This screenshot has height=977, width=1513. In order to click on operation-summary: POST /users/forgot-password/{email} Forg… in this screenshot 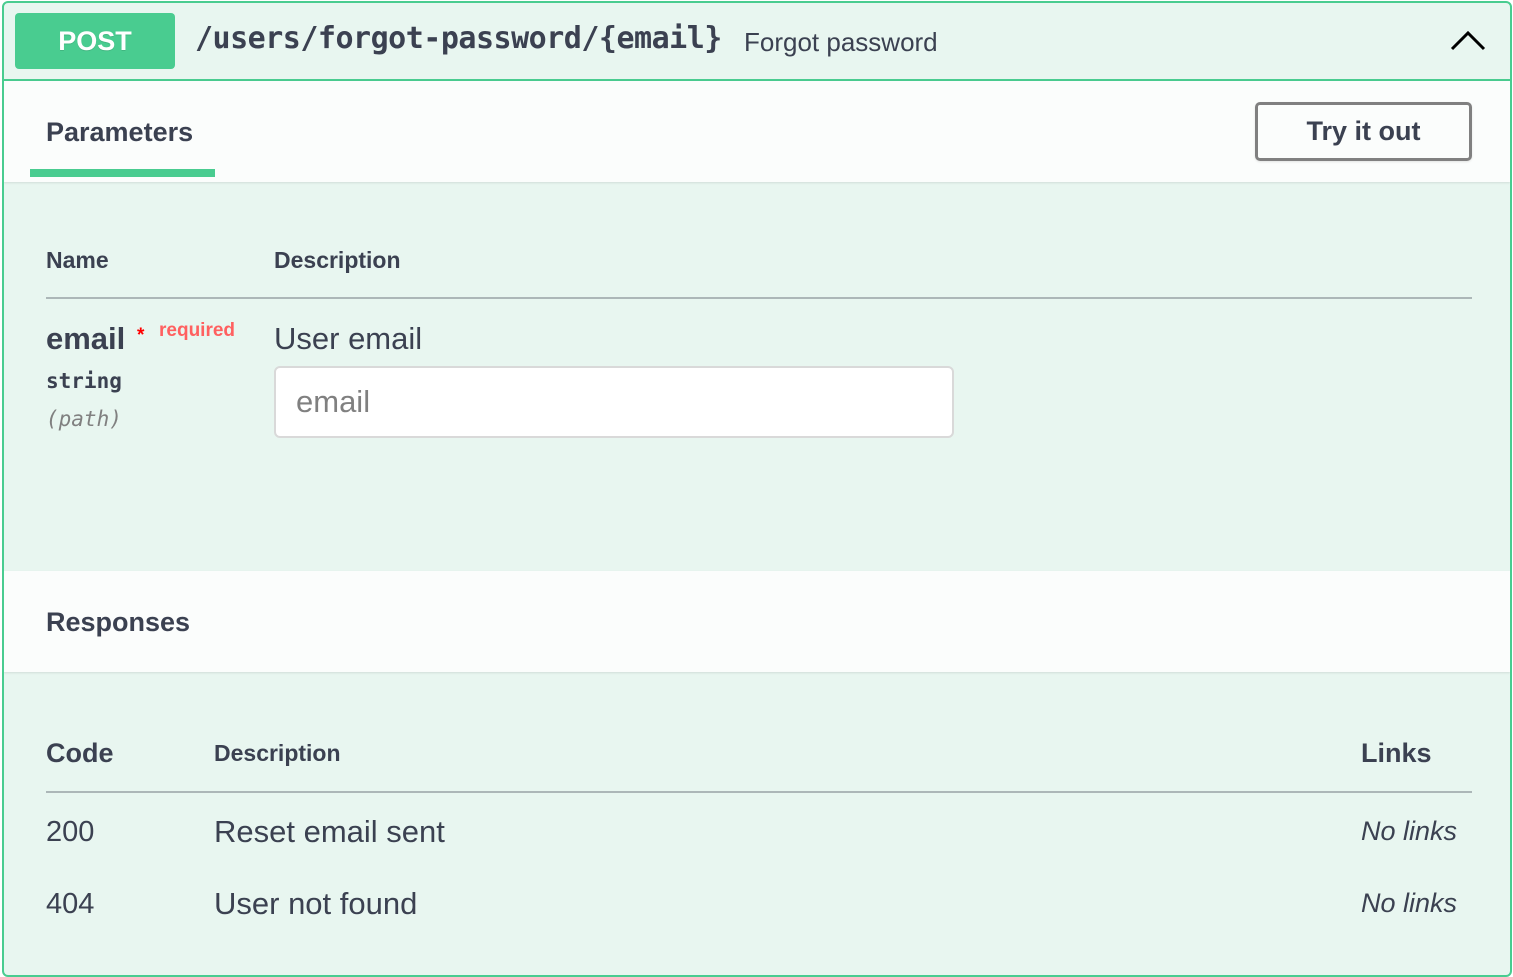, I will do `click(757, 42)`.